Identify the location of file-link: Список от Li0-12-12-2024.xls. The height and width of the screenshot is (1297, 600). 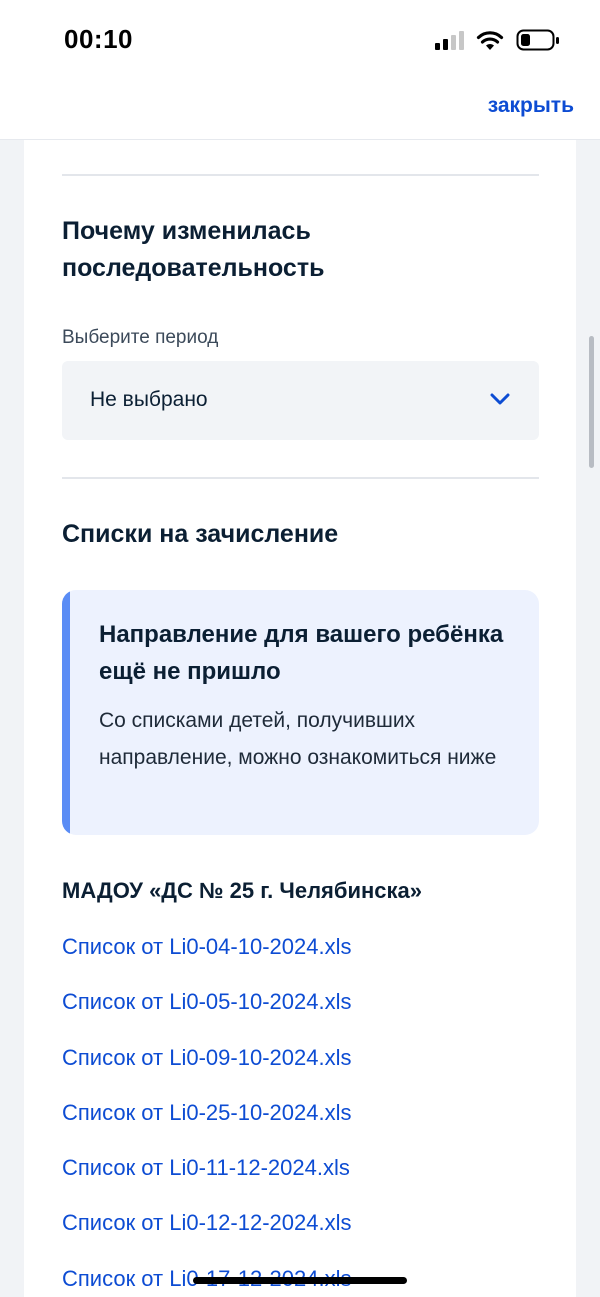
(206, 1233).